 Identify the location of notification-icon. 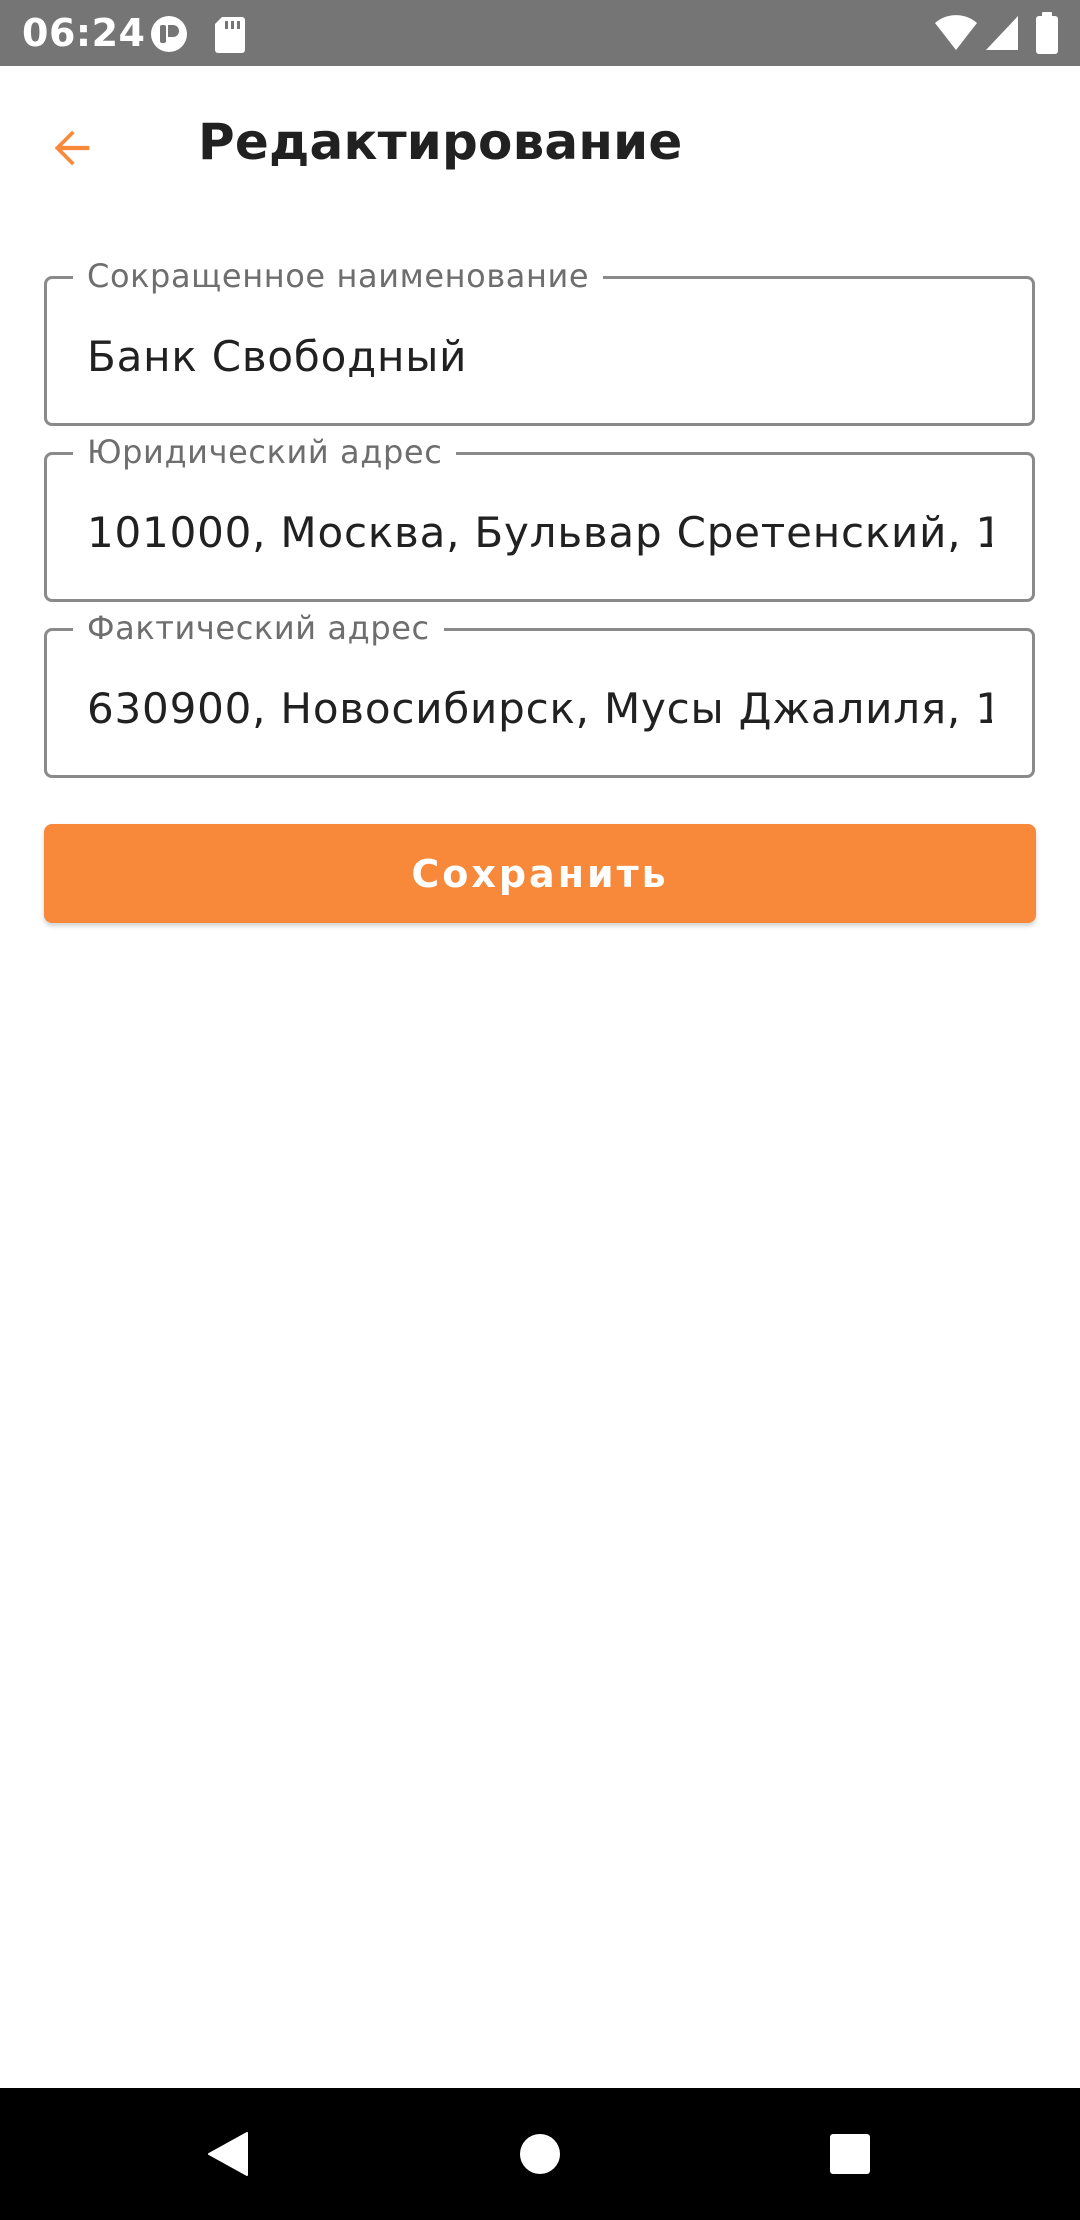
(169, 34).